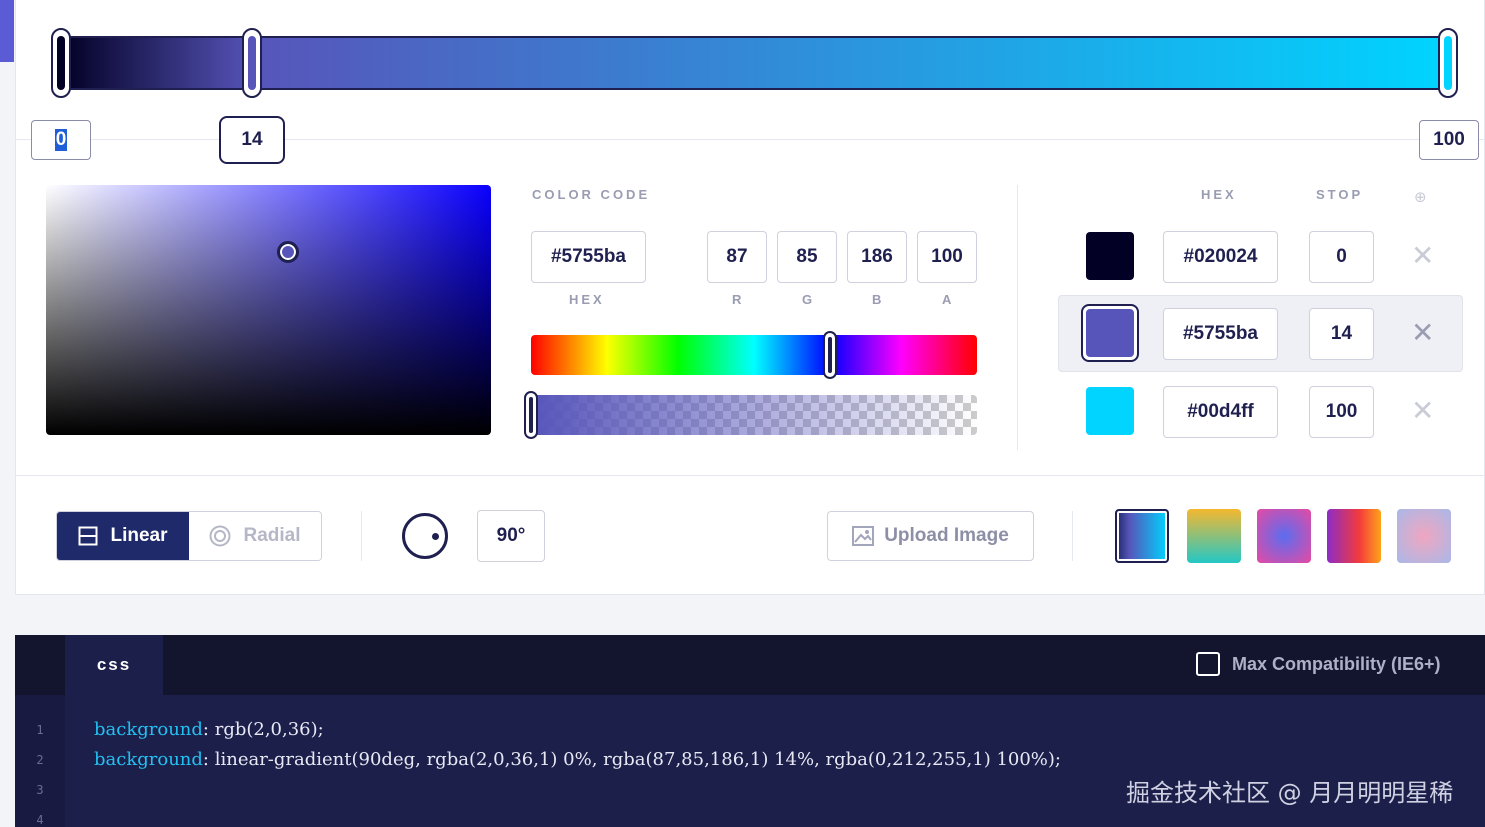  I want to click on alpha-input: 100, so click(947, 257).